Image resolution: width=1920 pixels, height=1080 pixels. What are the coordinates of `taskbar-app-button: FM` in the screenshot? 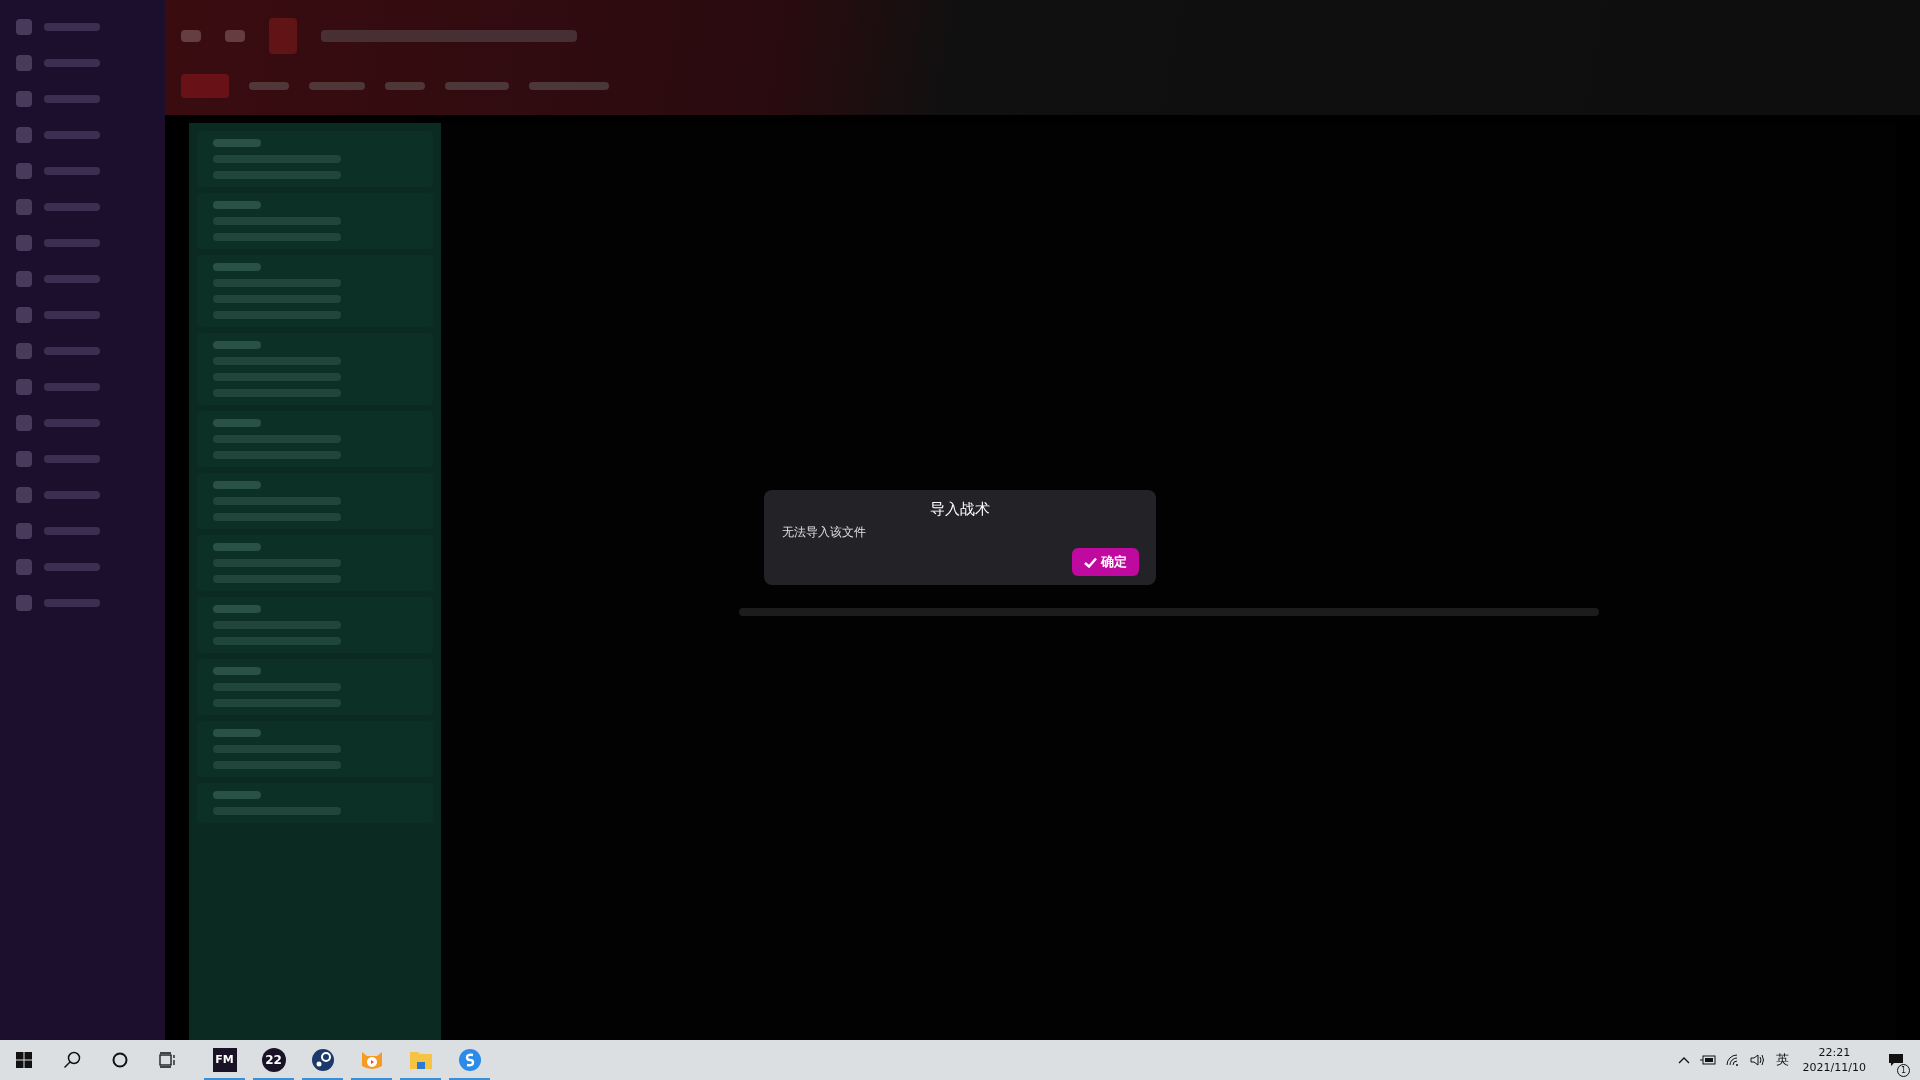 It's located at (224, 1060).